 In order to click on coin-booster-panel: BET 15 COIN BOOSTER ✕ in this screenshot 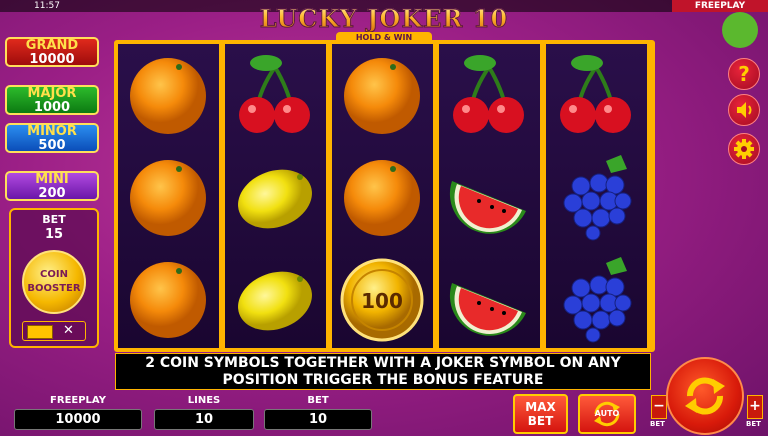, I will do `click(54, 278)`.